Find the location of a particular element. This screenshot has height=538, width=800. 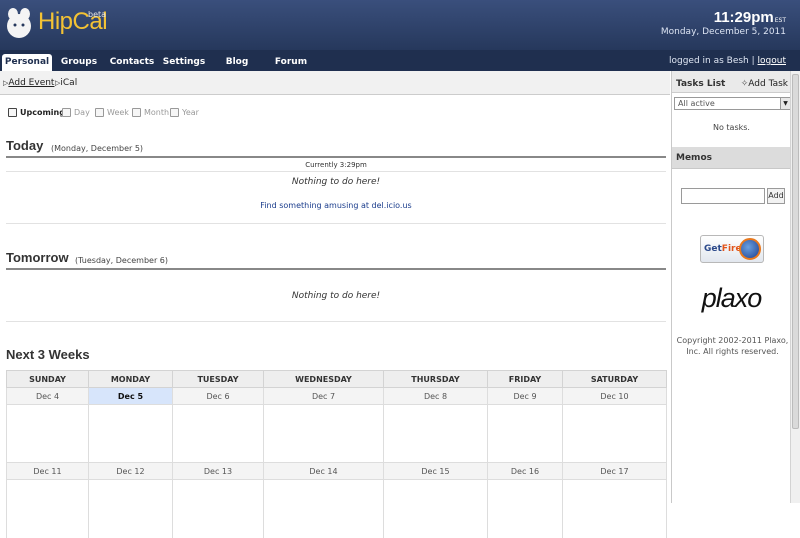

tab-contacts: Contacts is located at coordinates (132, 62).